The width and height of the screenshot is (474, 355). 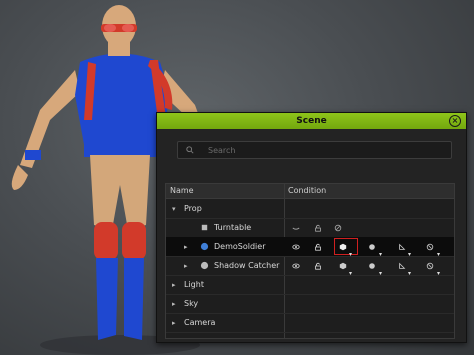 What do you see at coordinates (182, 191) in the screenshot?
I see `column-name: Name` at bounding box center [182, 191].